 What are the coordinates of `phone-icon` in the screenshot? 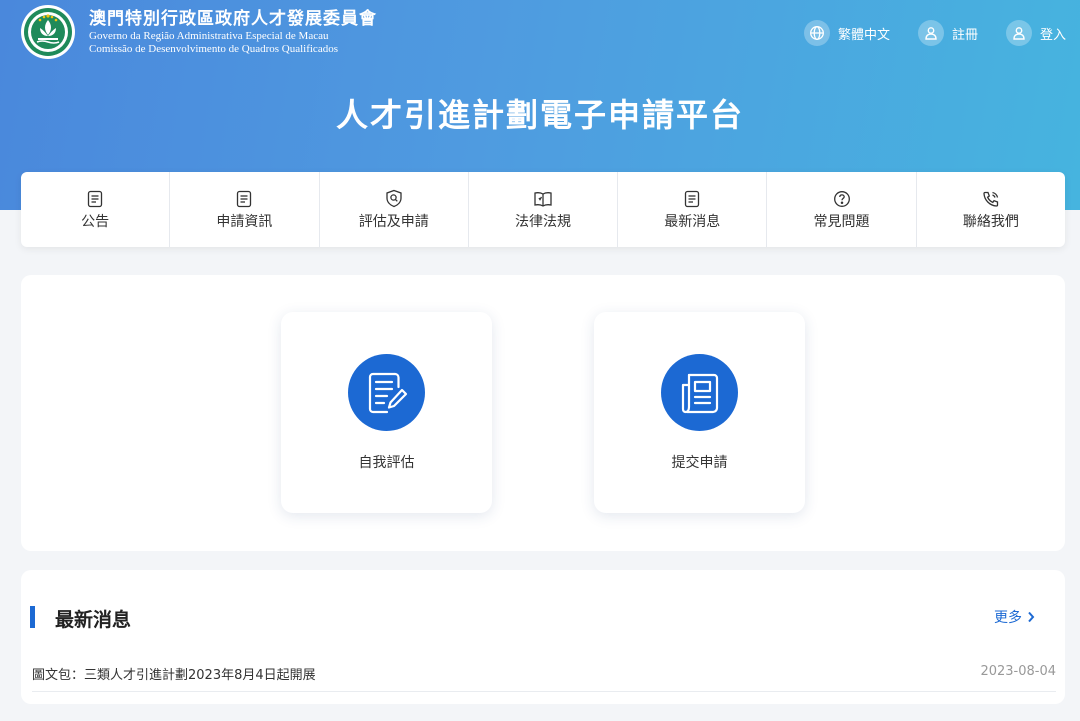 It's located at (991, 199).